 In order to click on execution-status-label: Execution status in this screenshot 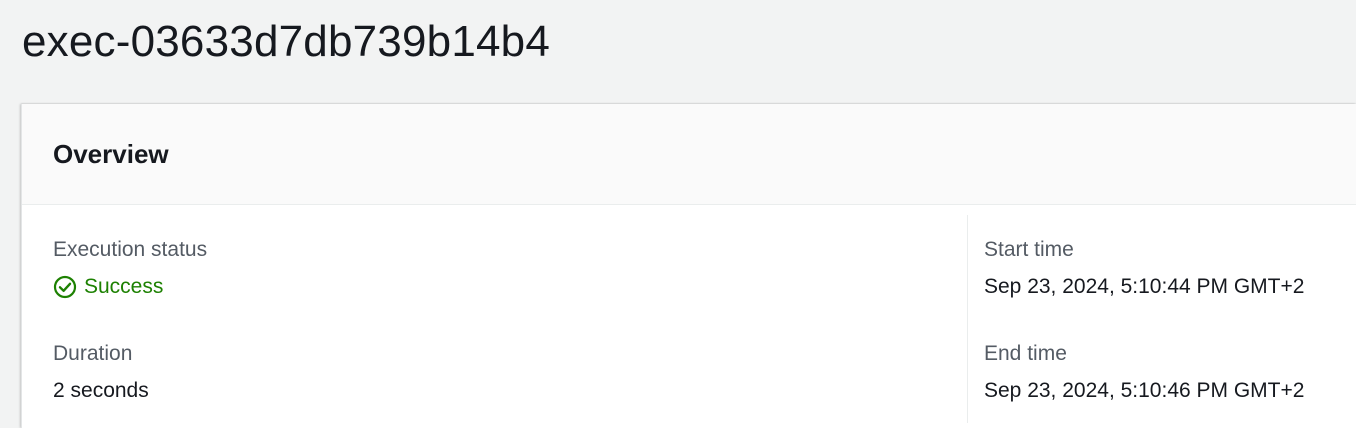, I will do `click(130, 249)`.